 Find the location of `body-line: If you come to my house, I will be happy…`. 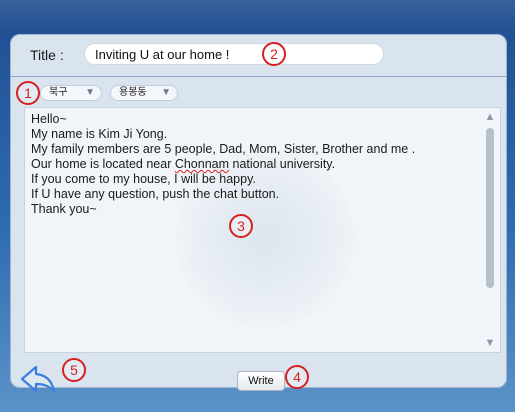

body-line: If you come to my house, I will be happy… is located at coordinates (143, 179).